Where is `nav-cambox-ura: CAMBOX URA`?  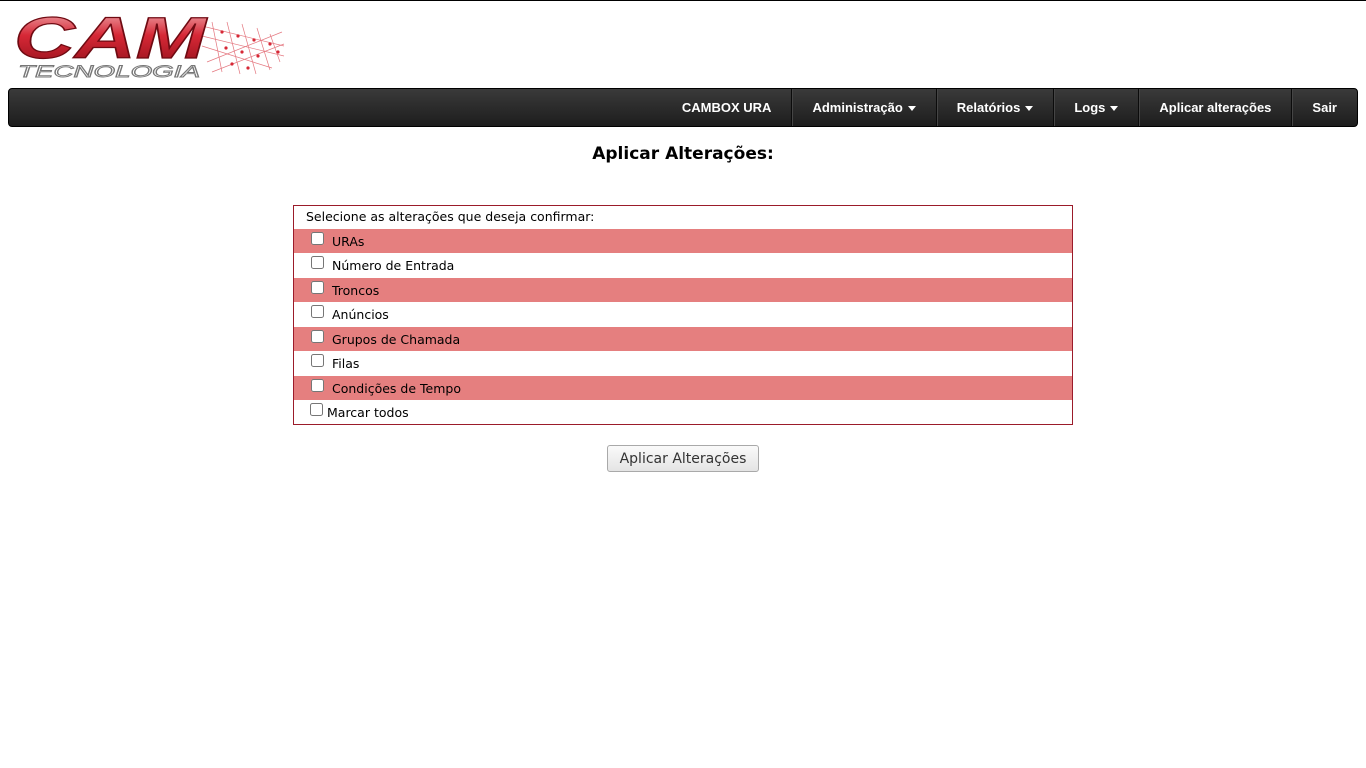 nav-cambox-ura: CAMBOX URA is located at coordinates (727, 107).